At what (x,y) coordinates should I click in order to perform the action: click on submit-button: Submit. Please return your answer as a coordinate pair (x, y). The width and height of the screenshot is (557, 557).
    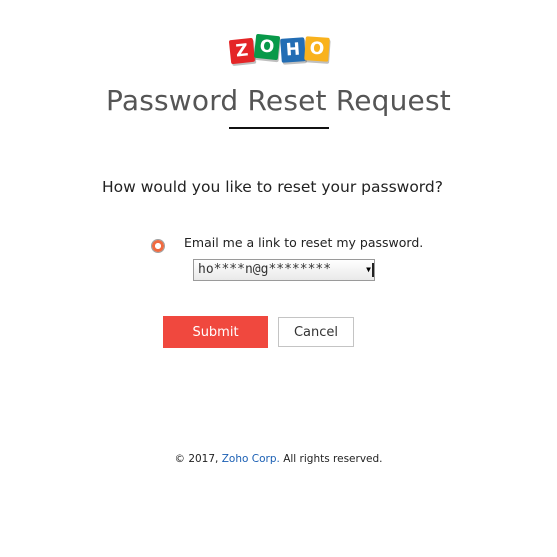
    Looking at the image, I should click on (215, 332).